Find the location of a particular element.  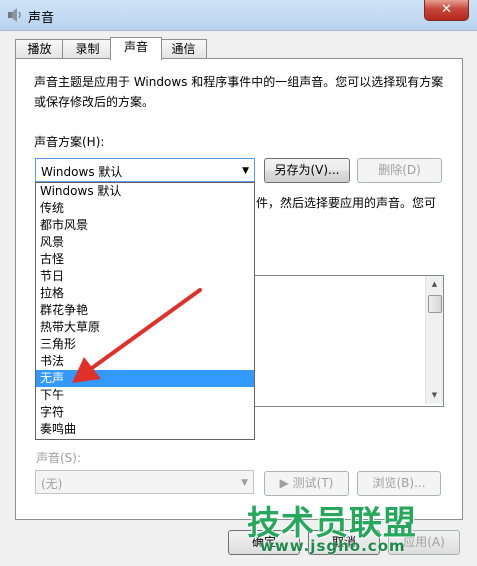

scheme-option: 节日 is located at coordinates (145, 276).